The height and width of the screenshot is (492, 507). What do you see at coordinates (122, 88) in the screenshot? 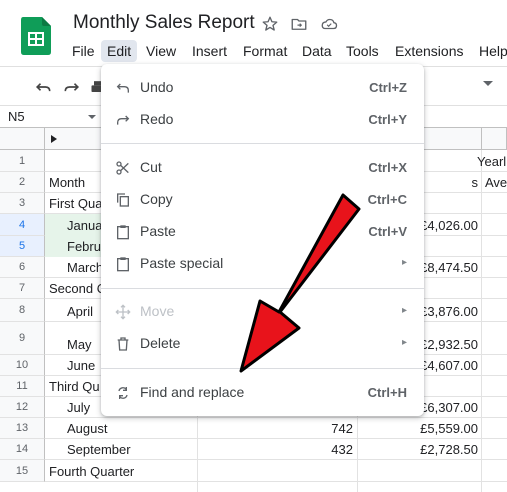
I see `undo-icon` at bounding box center [122, 88].